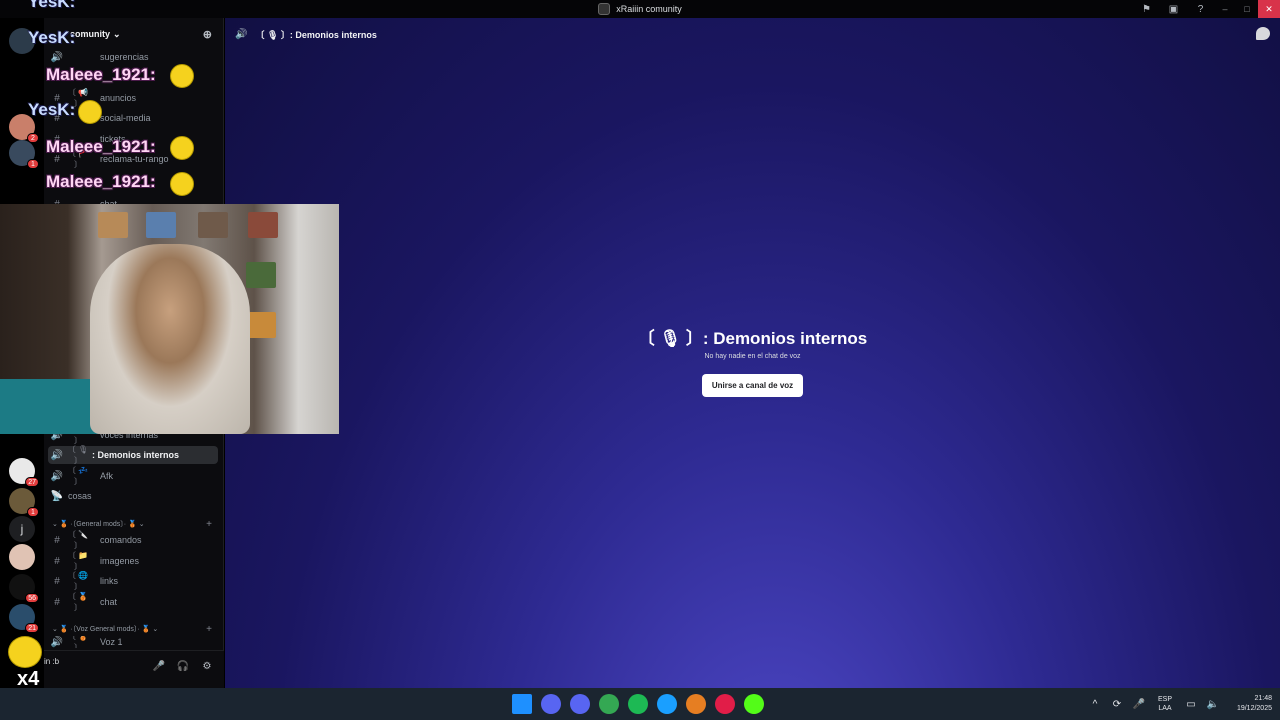 Image resolution: width=1280 pixels, height=720 pixels. I want to click on channel-item: 🔊 sugerencias, so click(133, 57).